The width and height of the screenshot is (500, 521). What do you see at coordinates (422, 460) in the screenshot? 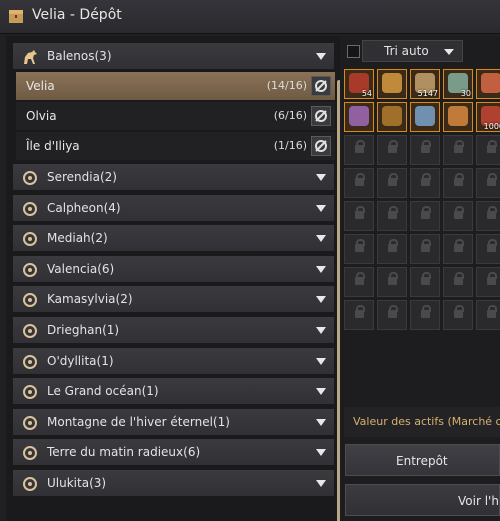
I see `storage-button: Entrepôt` at bounding box center [422, 460].